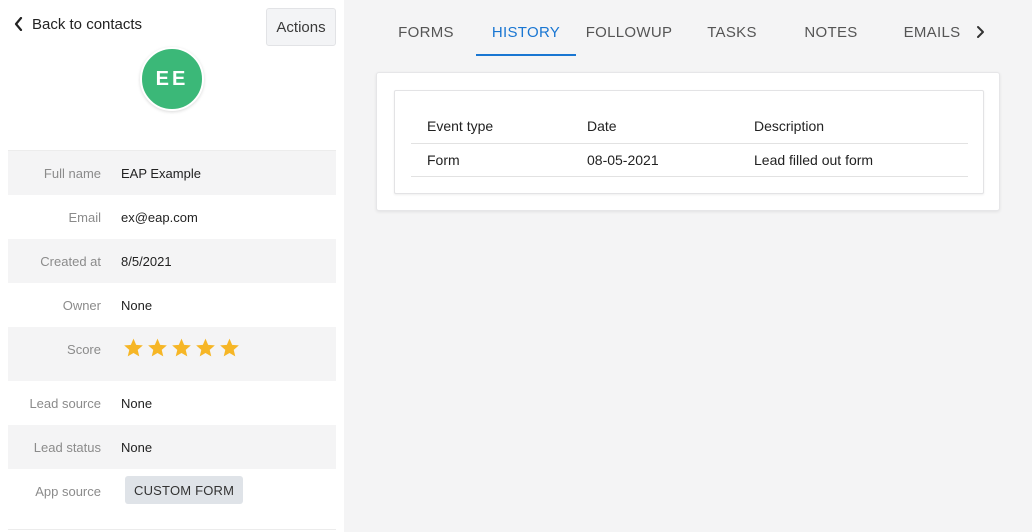  What do you see at coordinates (460, 126) in the screenshot?
I see `column-header-event-type: Event type` at bounding box center [460, 126].